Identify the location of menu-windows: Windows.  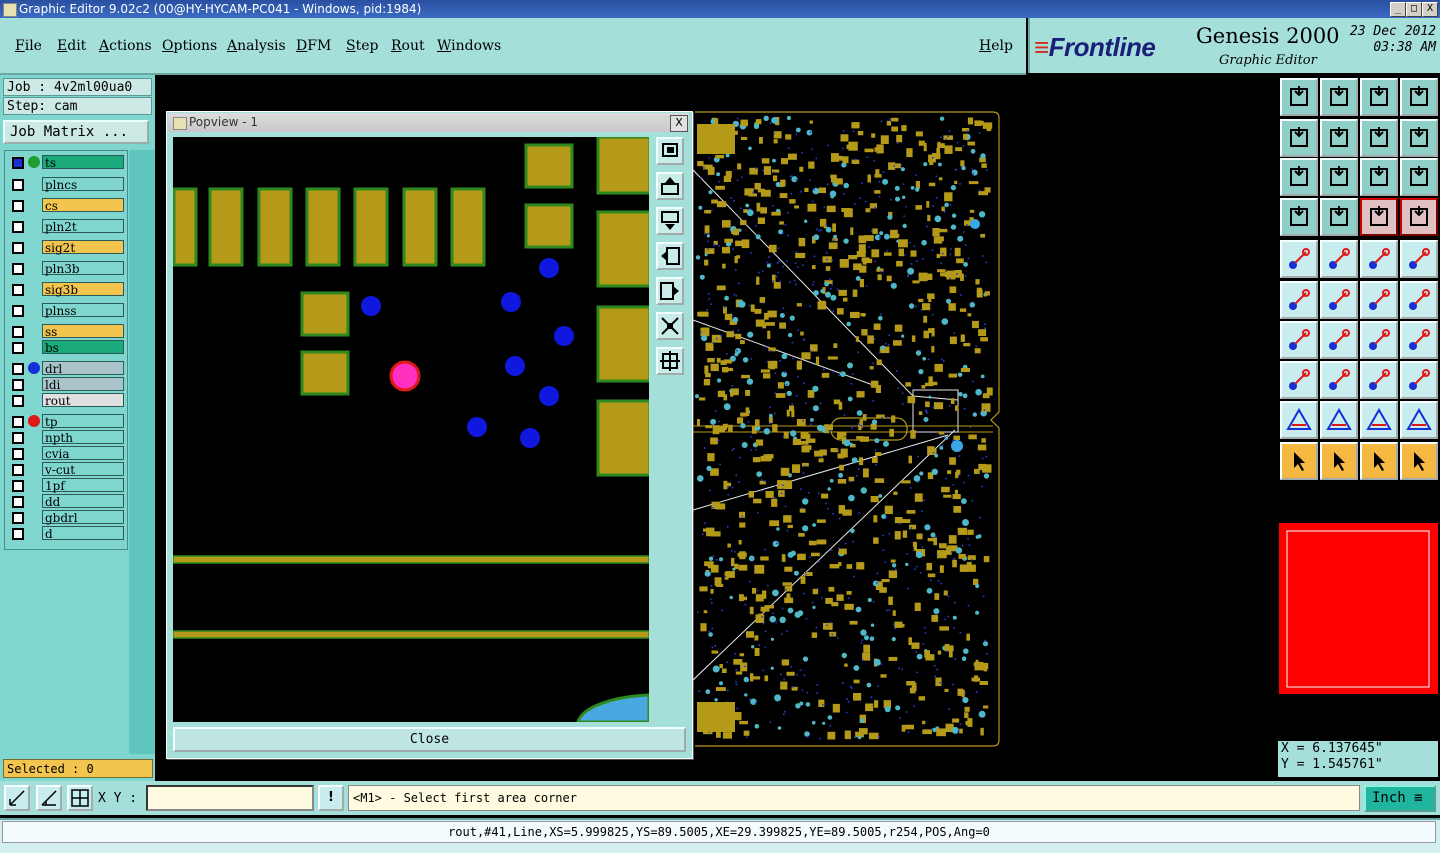
(469, 46).